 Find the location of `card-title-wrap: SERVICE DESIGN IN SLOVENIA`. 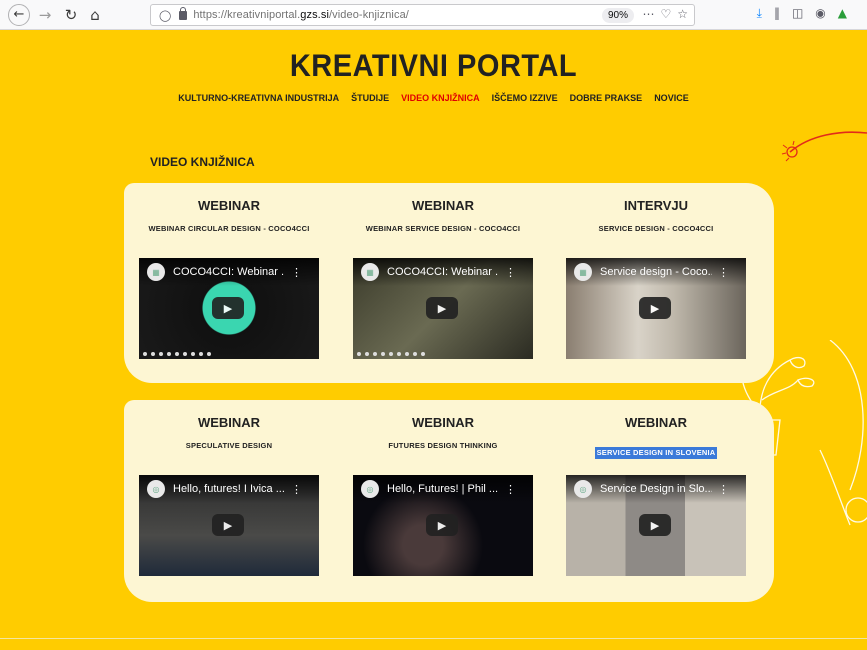

card-title-wrap: SERVICE DESIGN IN SLOVENIA is located at coordinates (656, 450).